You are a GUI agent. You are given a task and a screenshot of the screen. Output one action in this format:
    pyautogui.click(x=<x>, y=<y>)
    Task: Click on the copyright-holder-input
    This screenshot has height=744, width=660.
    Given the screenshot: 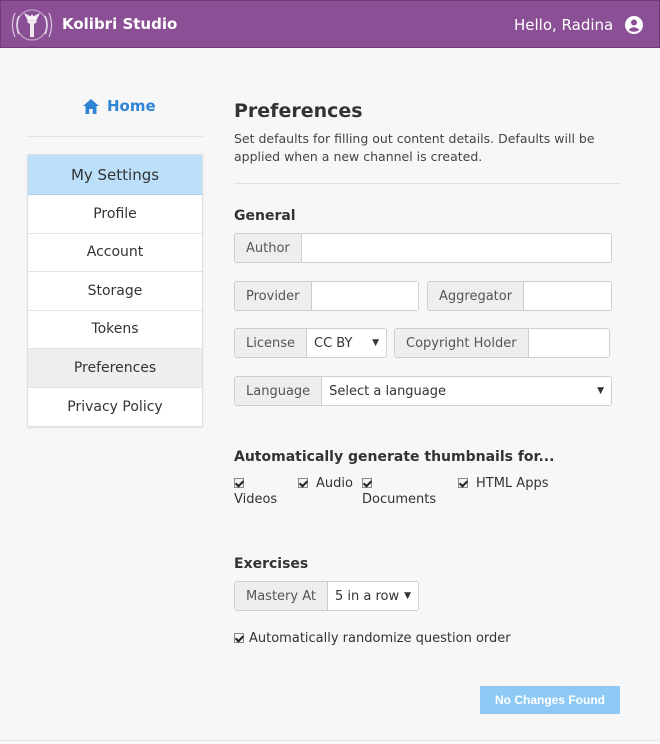 What is the action you would take?
    pyautogui.click(x=568, y=343)
    